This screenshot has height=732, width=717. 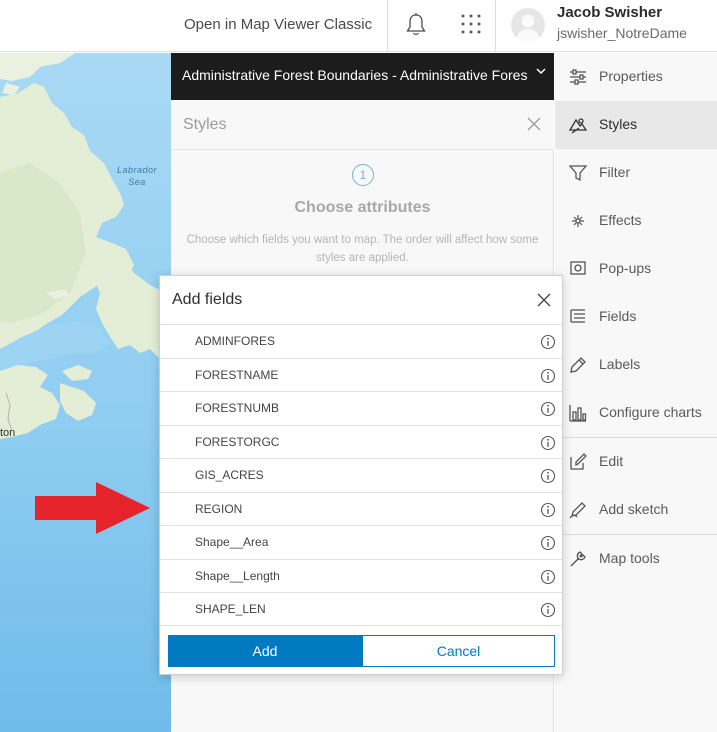 I want to click on field-name: FORESTORGC, so click(x=237, y=441).